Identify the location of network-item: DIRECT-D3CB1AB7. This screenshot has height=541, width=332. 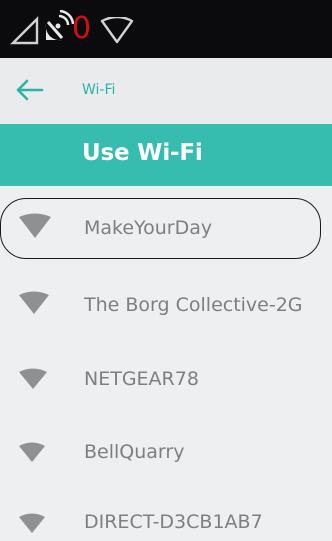
(166, 513).